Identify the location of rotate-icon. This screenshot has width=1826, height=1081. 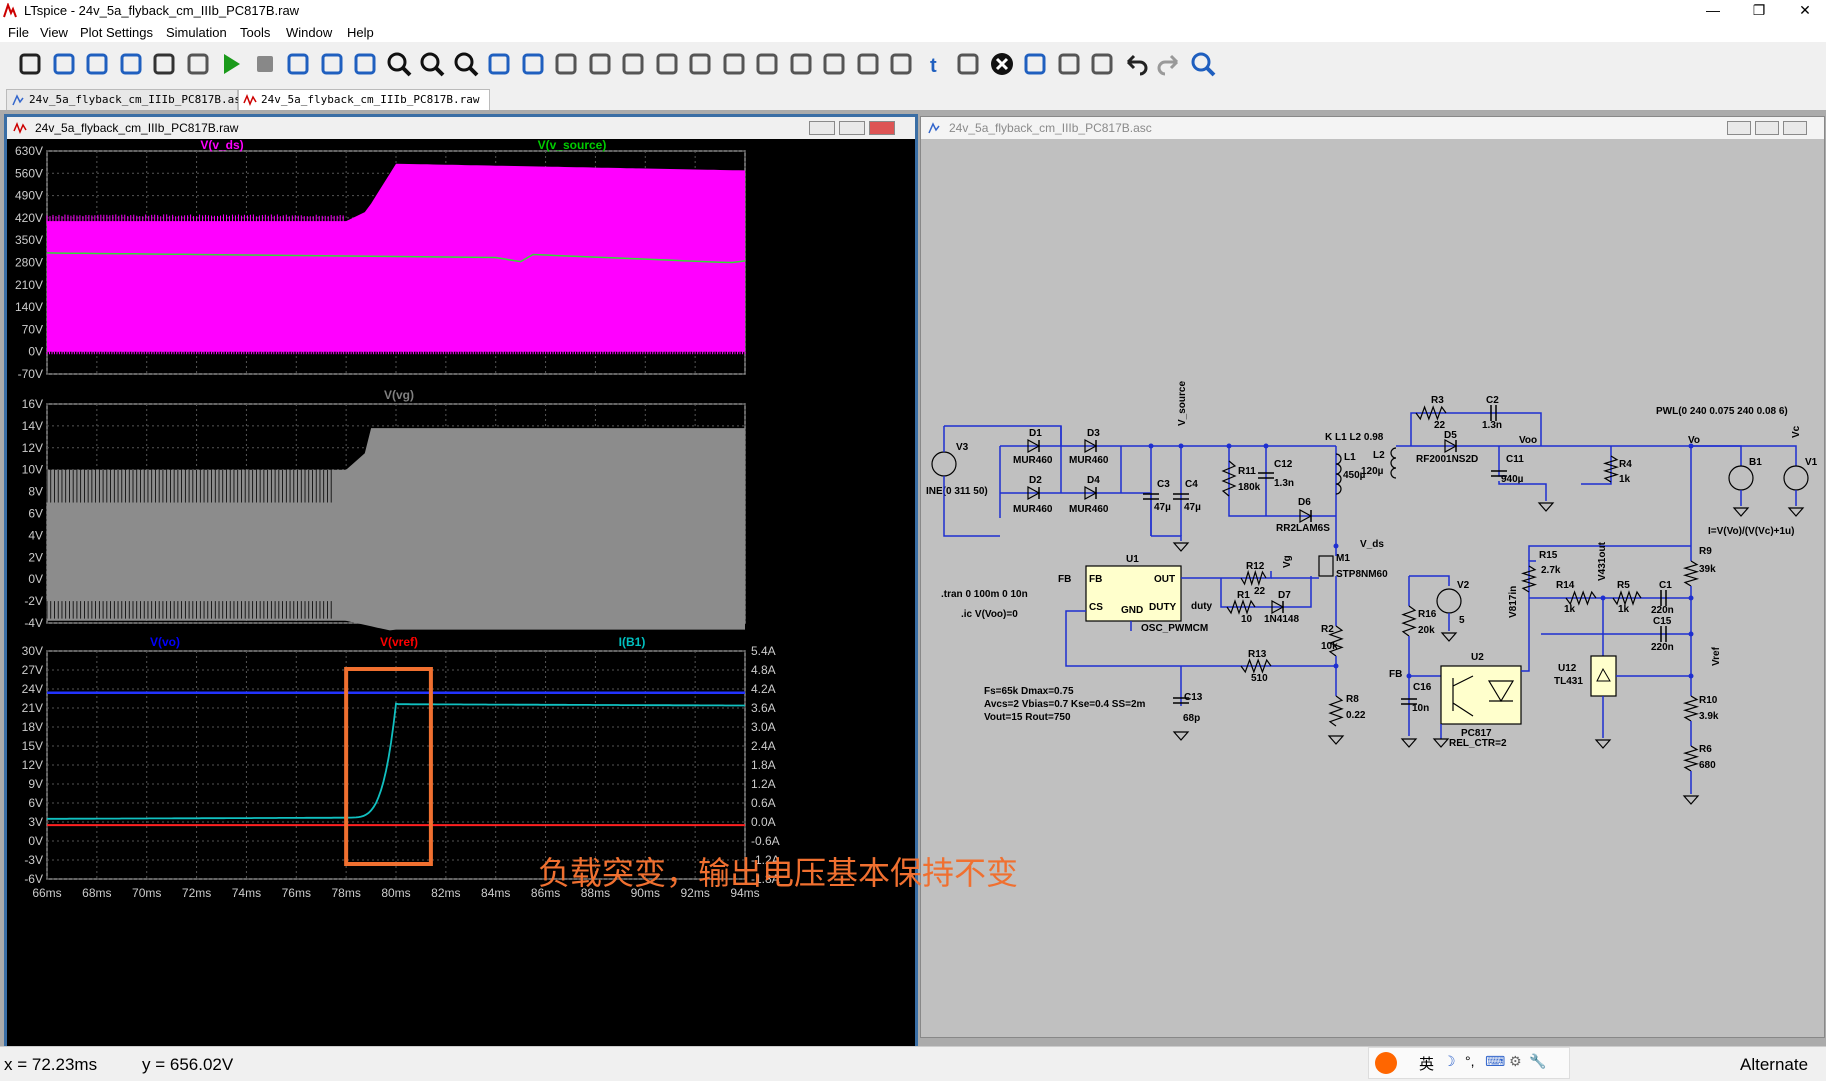
(1069, 64).